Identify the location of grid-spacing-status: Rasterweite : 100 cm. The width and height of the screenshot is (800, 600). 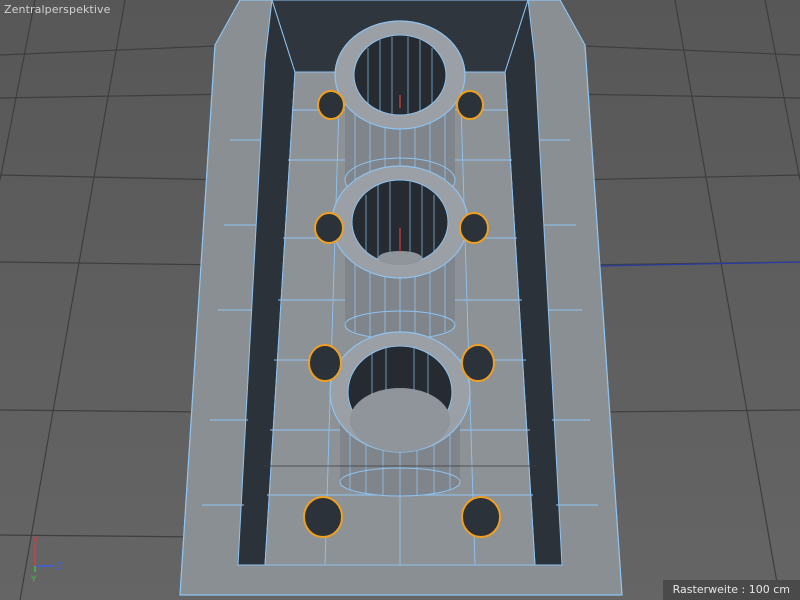
(731, 590).